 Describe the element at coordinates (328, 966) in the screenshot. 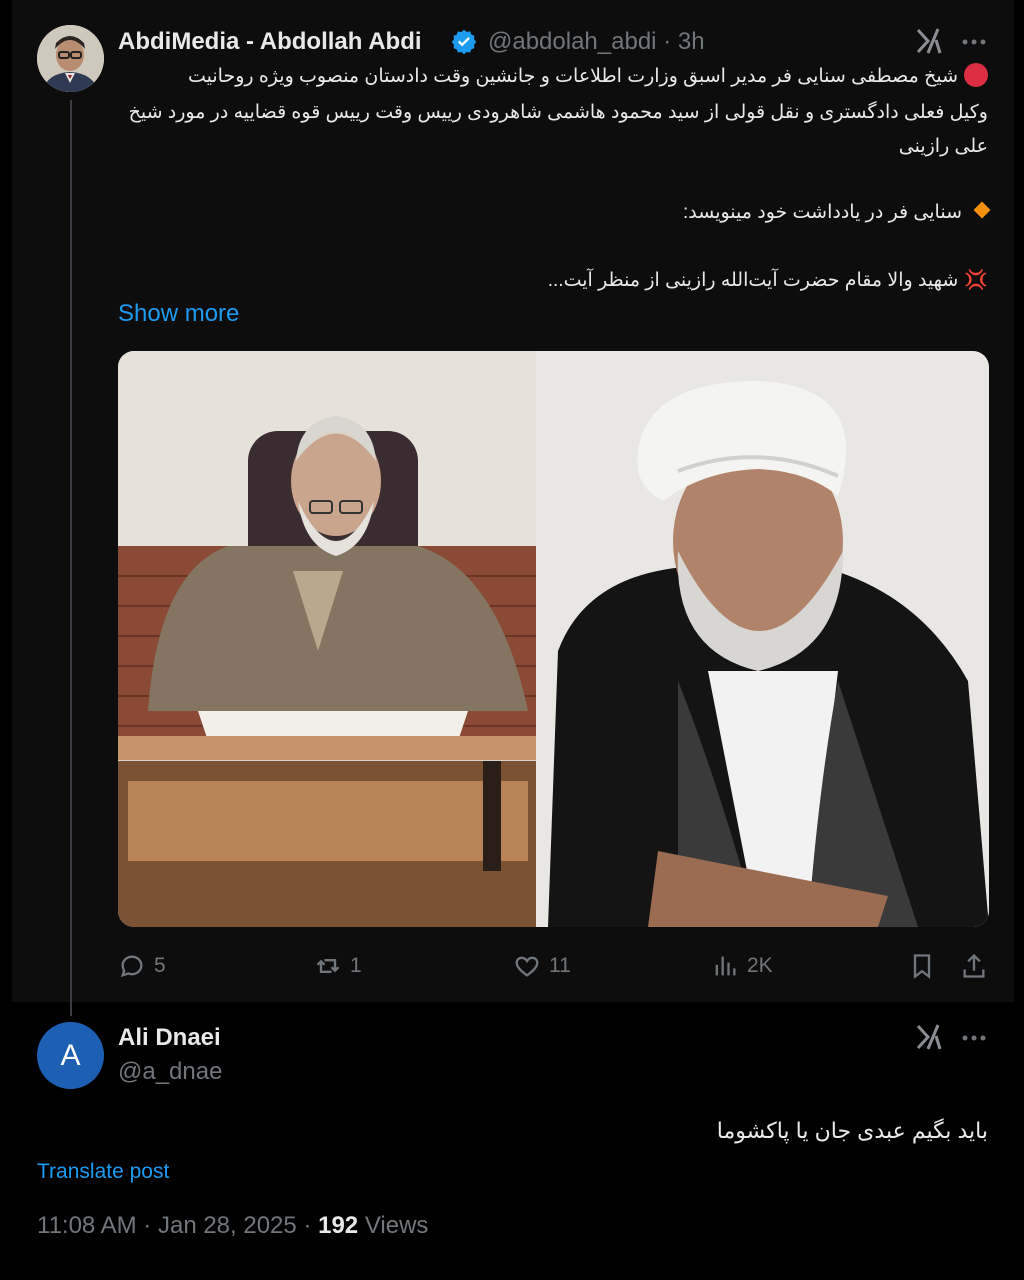

I see `repost-icon` at that location.